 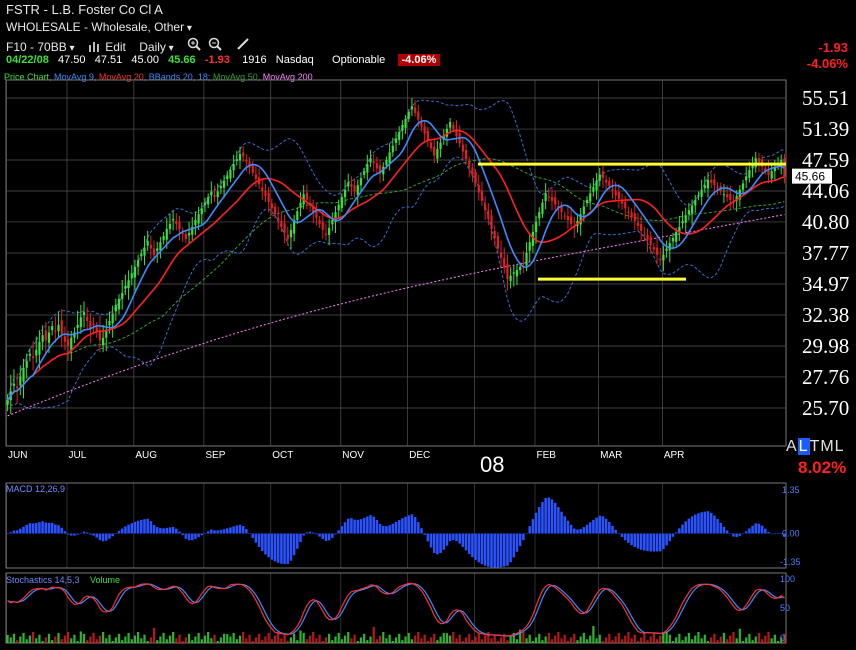 What do you see at coordinates (791, 534) in the screenshot?
I see `macd-axis-label: 0.00` at bounding box center [791, 534].